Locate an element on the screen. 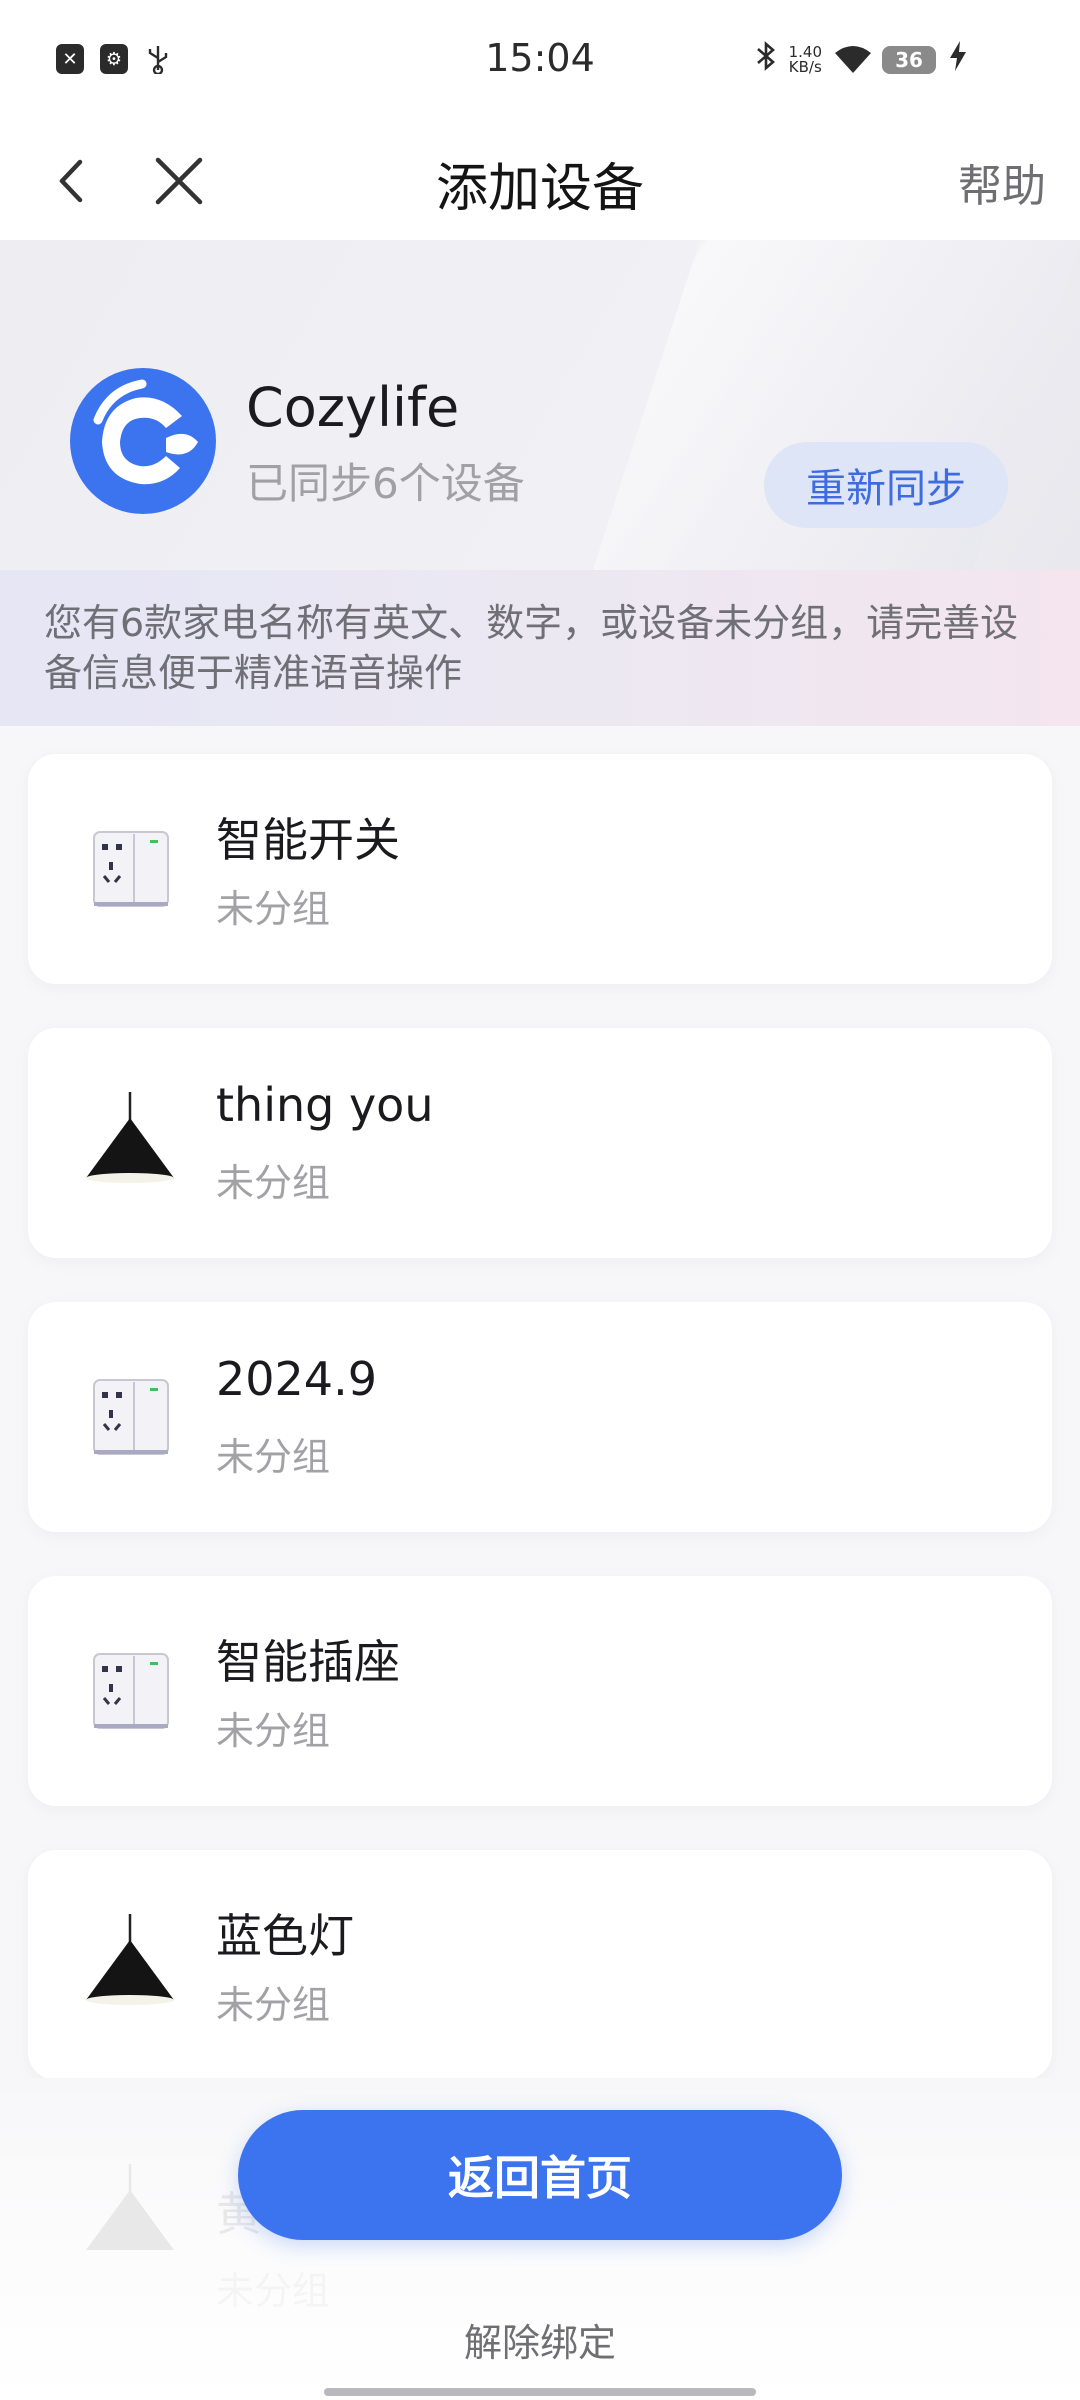 This screenshot has width=1080, height=2400. return-home-button: 返回首页 is located at coordinates (540, 2175).